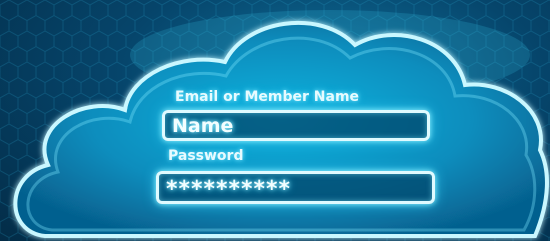  What do you see at coordinates (206, 156) in the screenshot?
I see `password-label: Password` at bounding box center [206, 156].